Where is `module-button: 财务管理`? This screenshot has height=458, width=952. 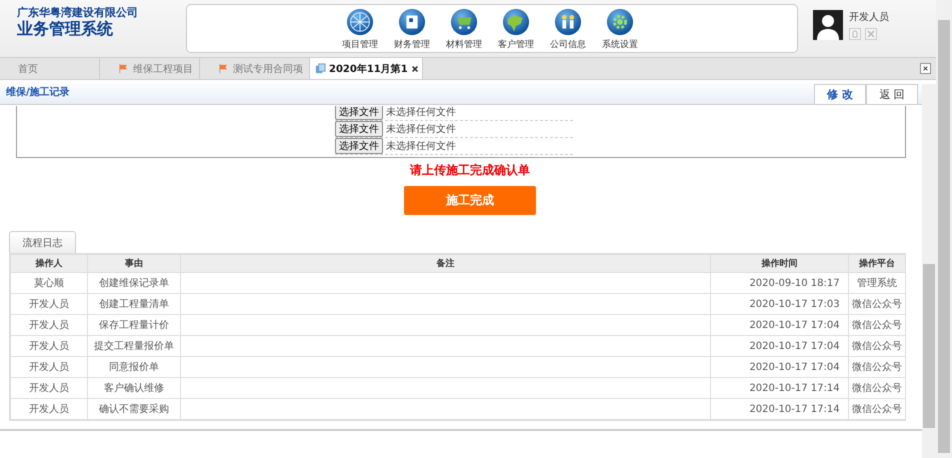 module-button: 财务管理 is located at coordinates (412, 28).